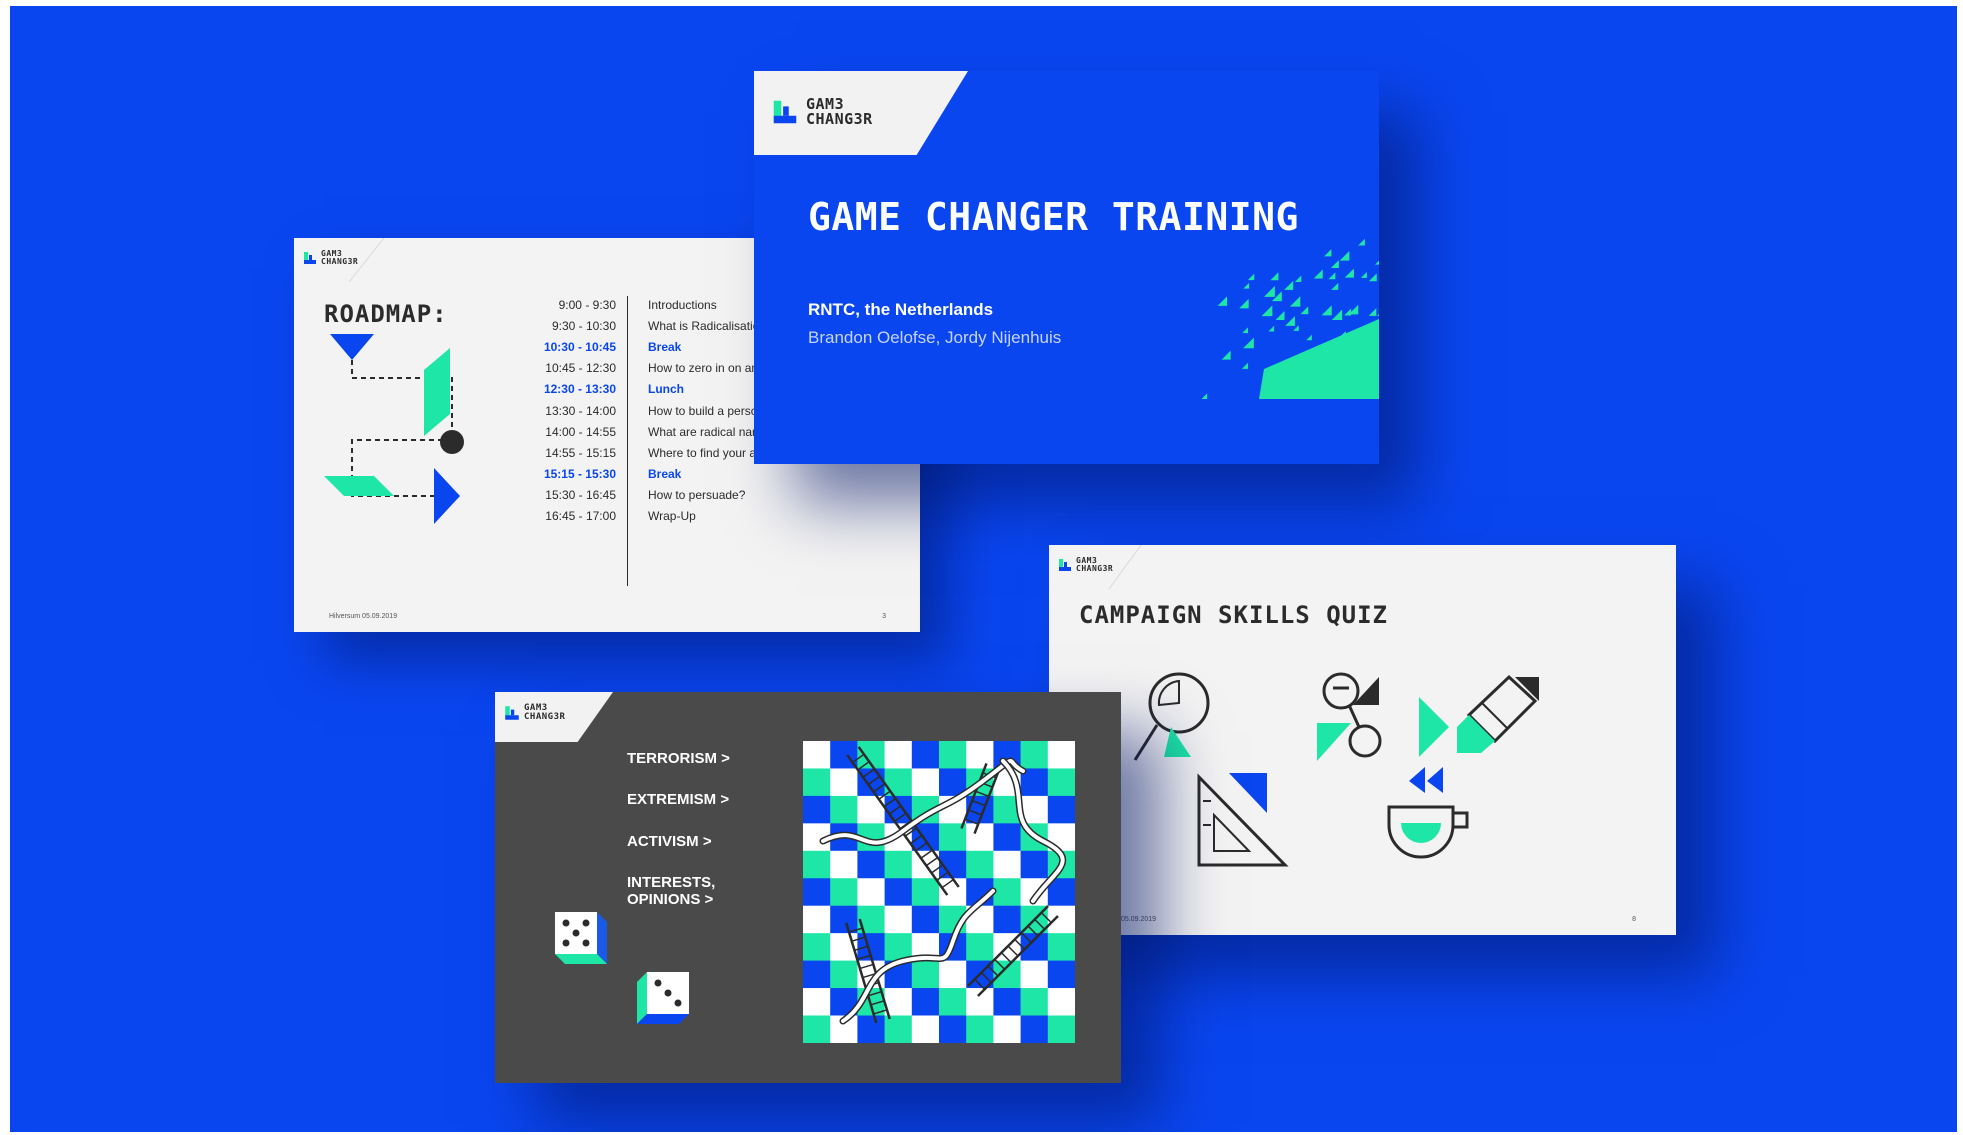 This screenshot has height=1135, width=1963. What do you see at coordinates (672, 516) in the screenshot?
I see `schedule-activity: Wrap-Up` at bounding box center [672, 516].